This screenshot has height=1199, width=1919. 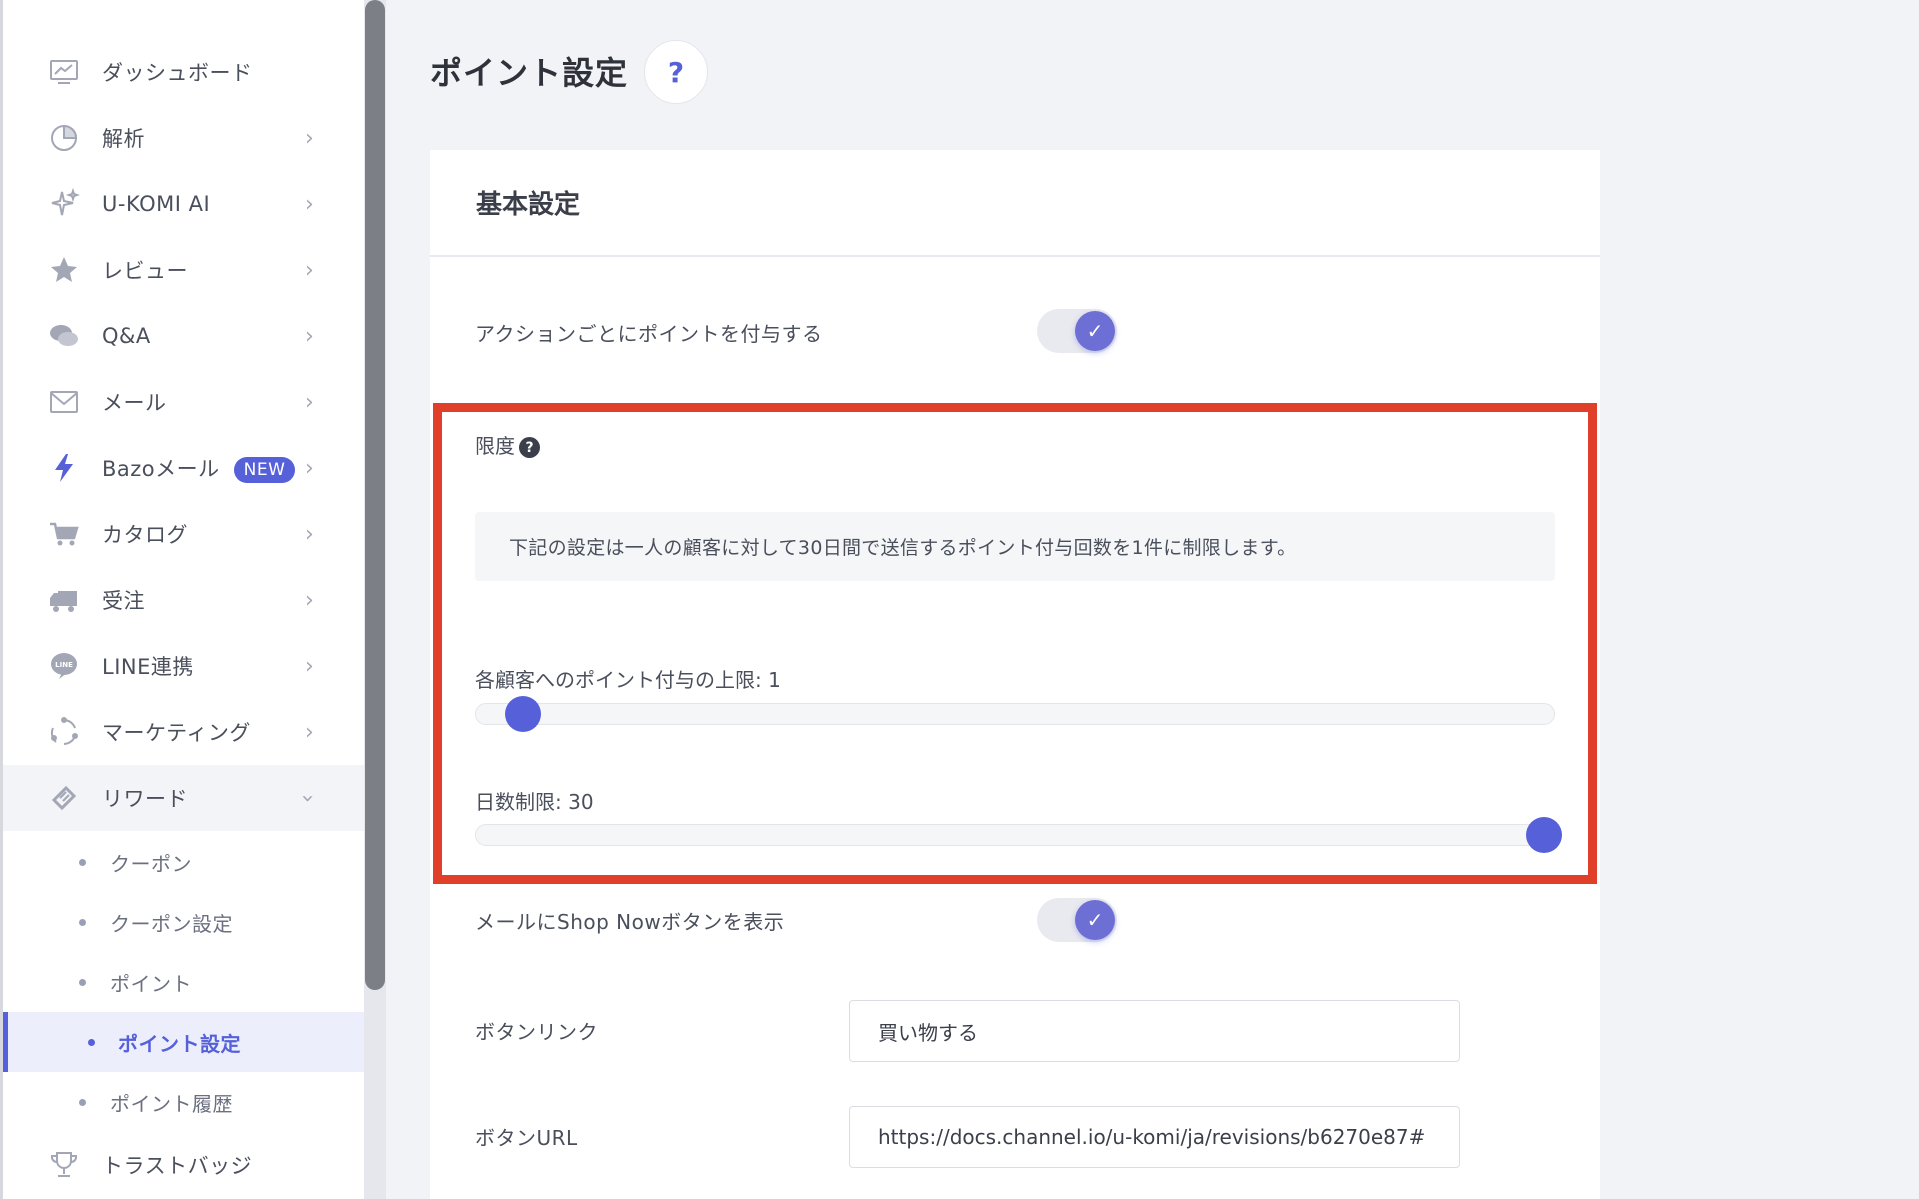 What do you see at coordinates (64, 600) in the screenshot?
I see `truck-icon` at bounding box center [64, 600].